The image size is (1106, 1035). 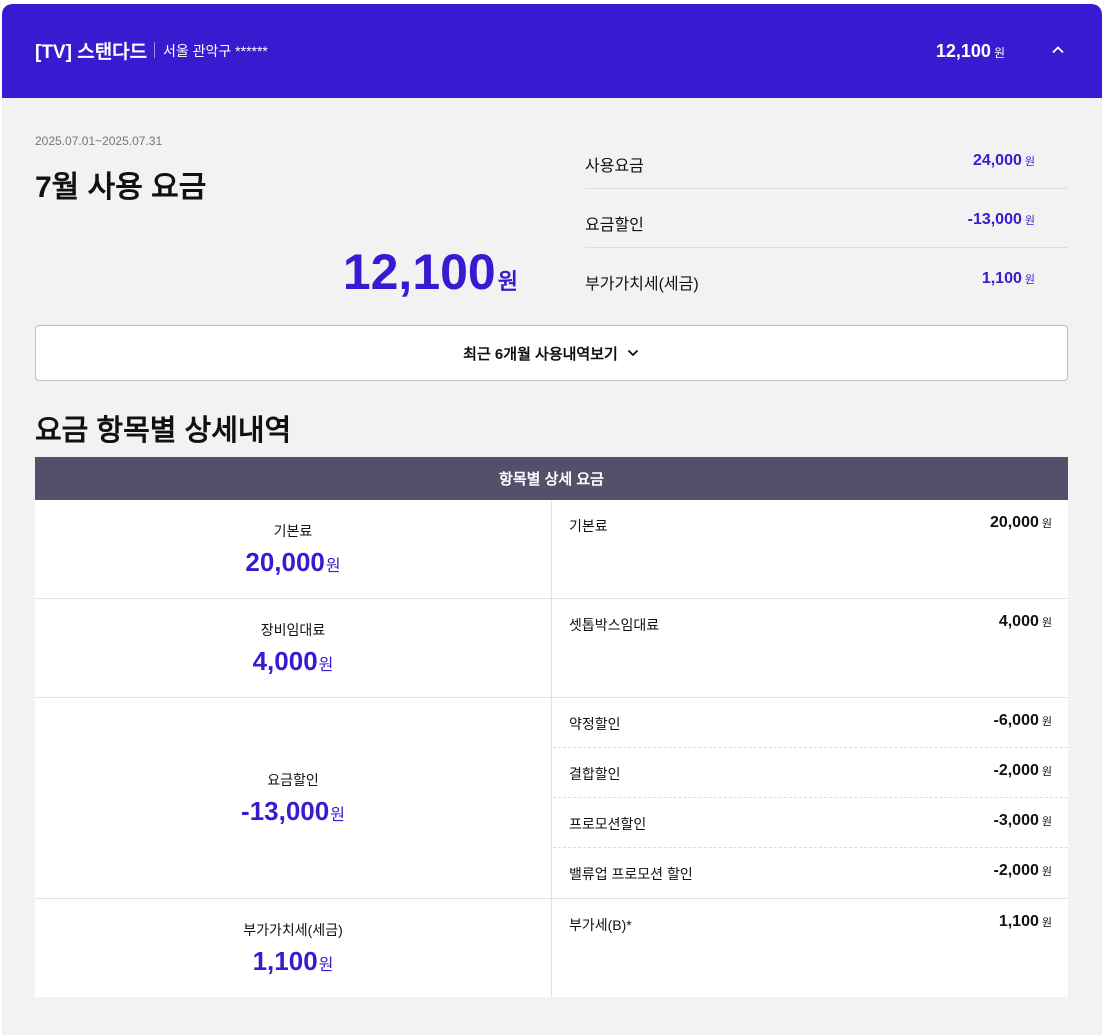 I want to click on group-amount: -13,000원, so click(x=293, y=811).